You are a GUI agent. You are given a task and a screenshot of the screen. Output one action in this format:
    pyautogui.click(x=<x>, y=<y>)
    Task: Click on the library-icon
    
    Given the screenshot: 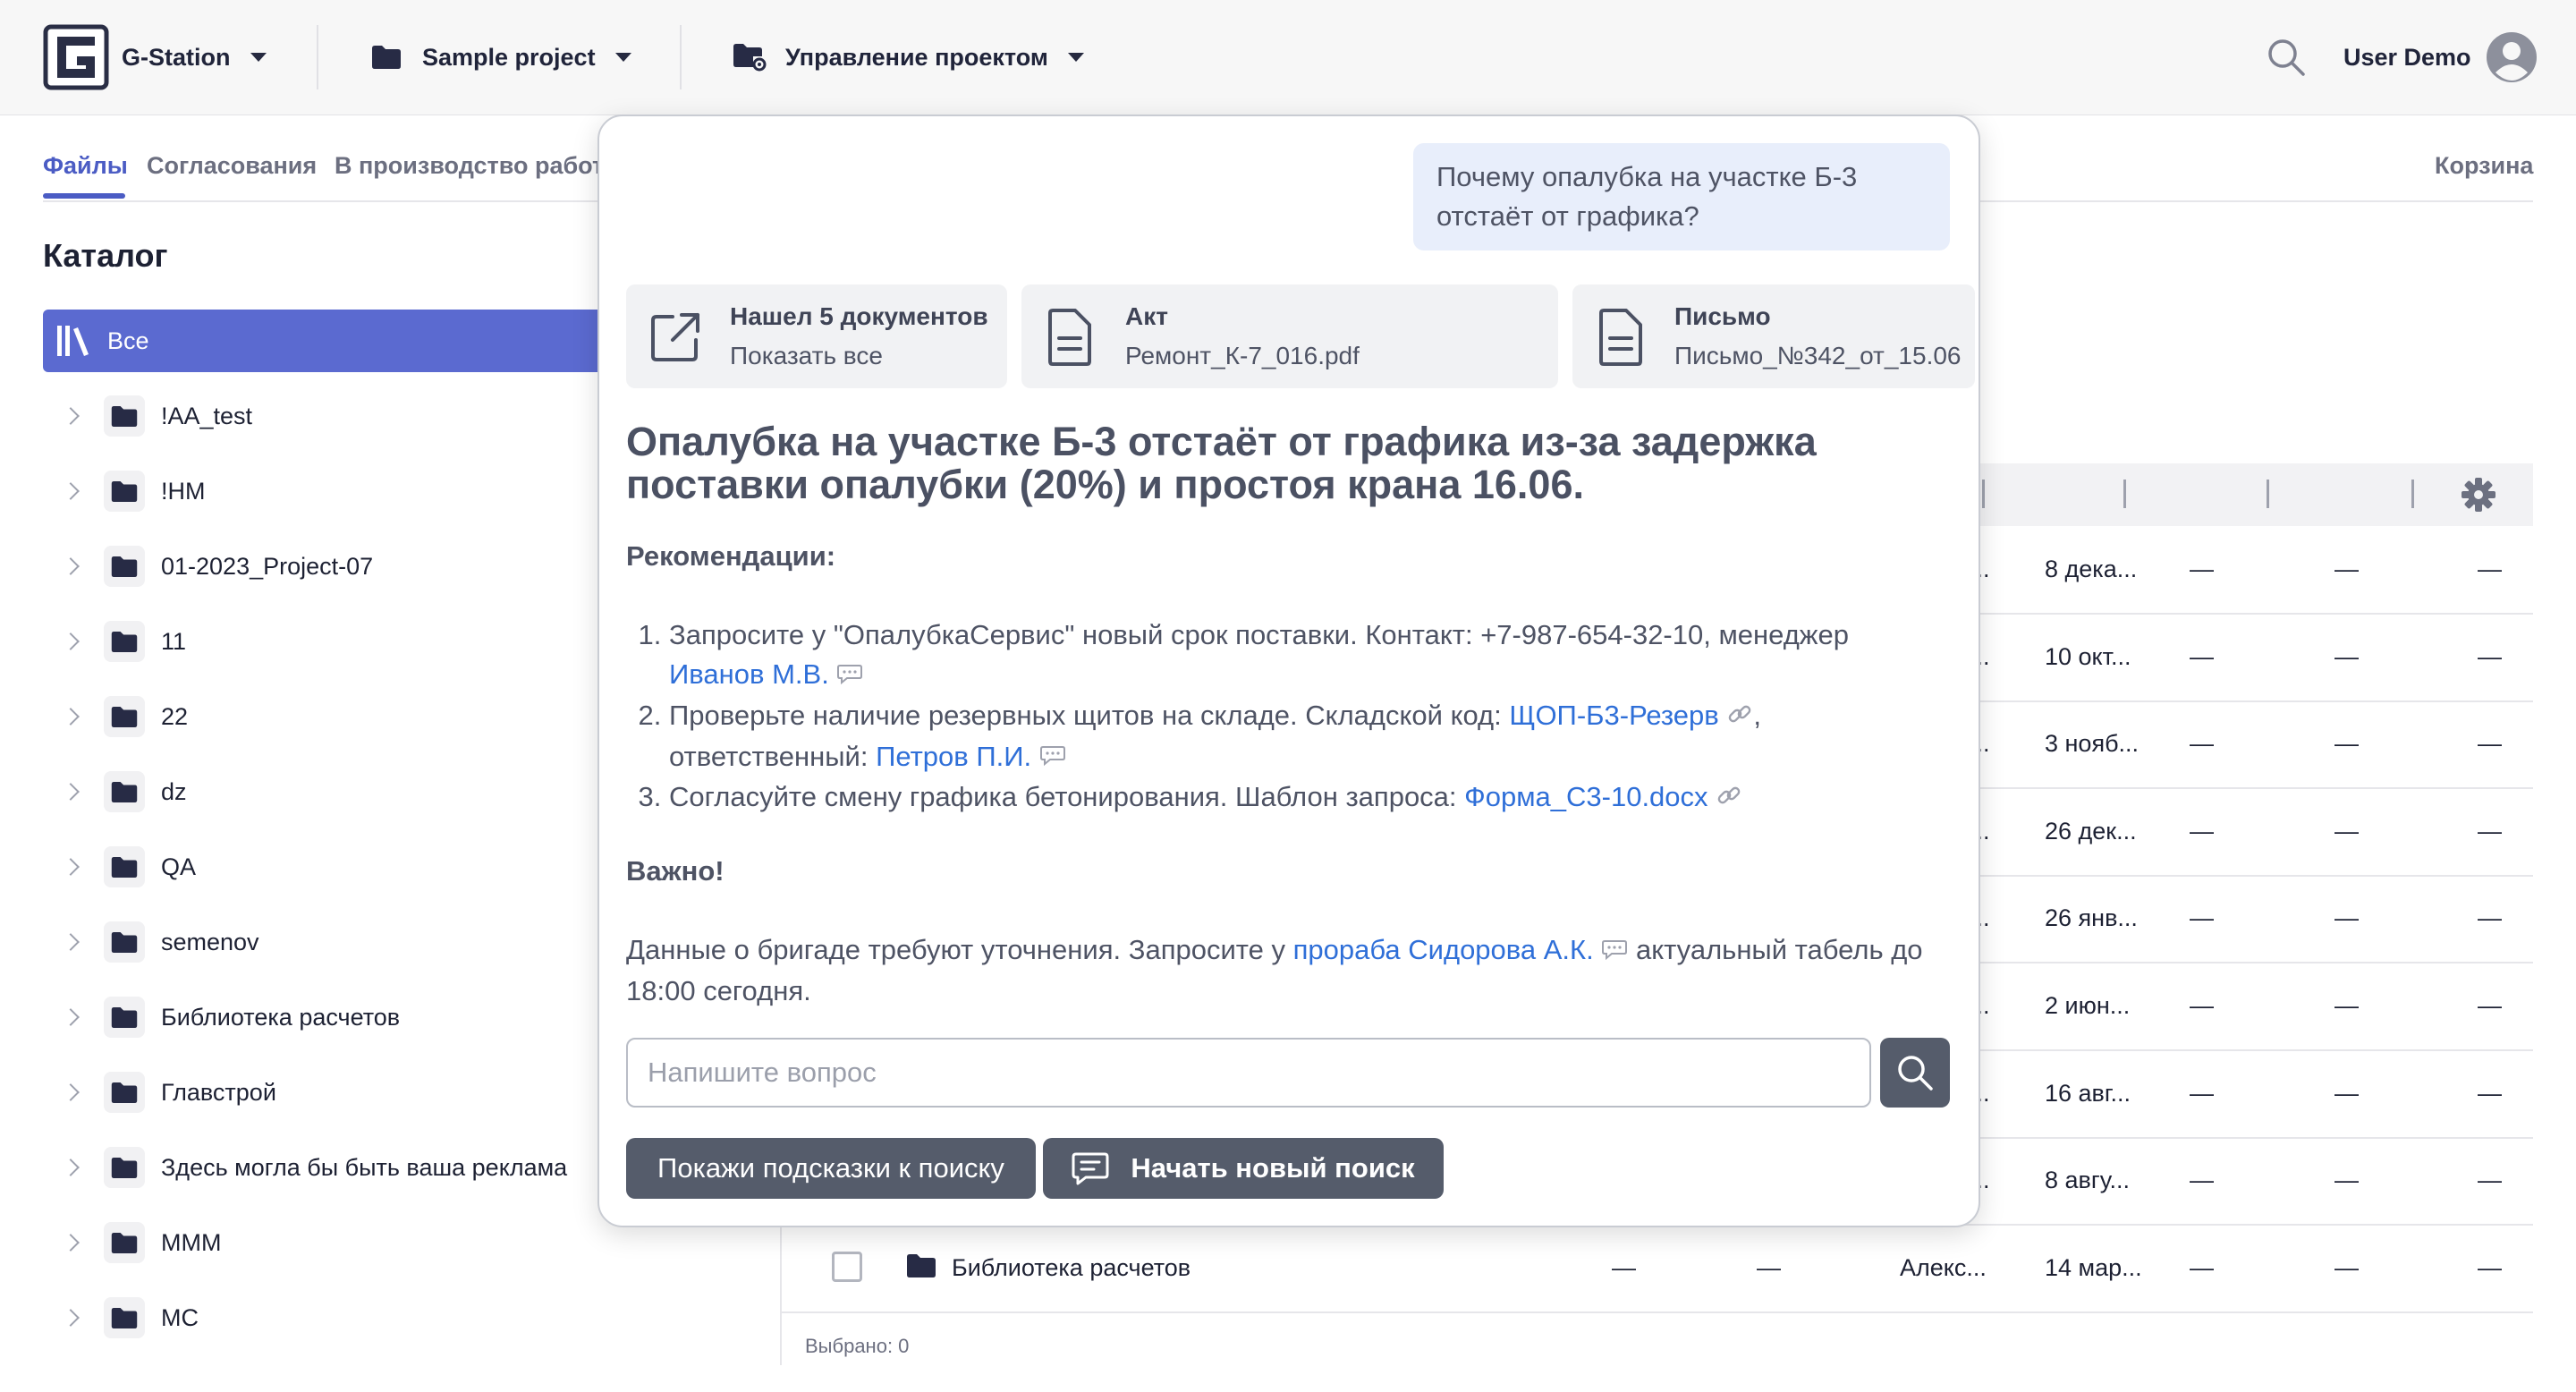 What is the action you would take?
    pyautogui.click(x=73, y=341)
    